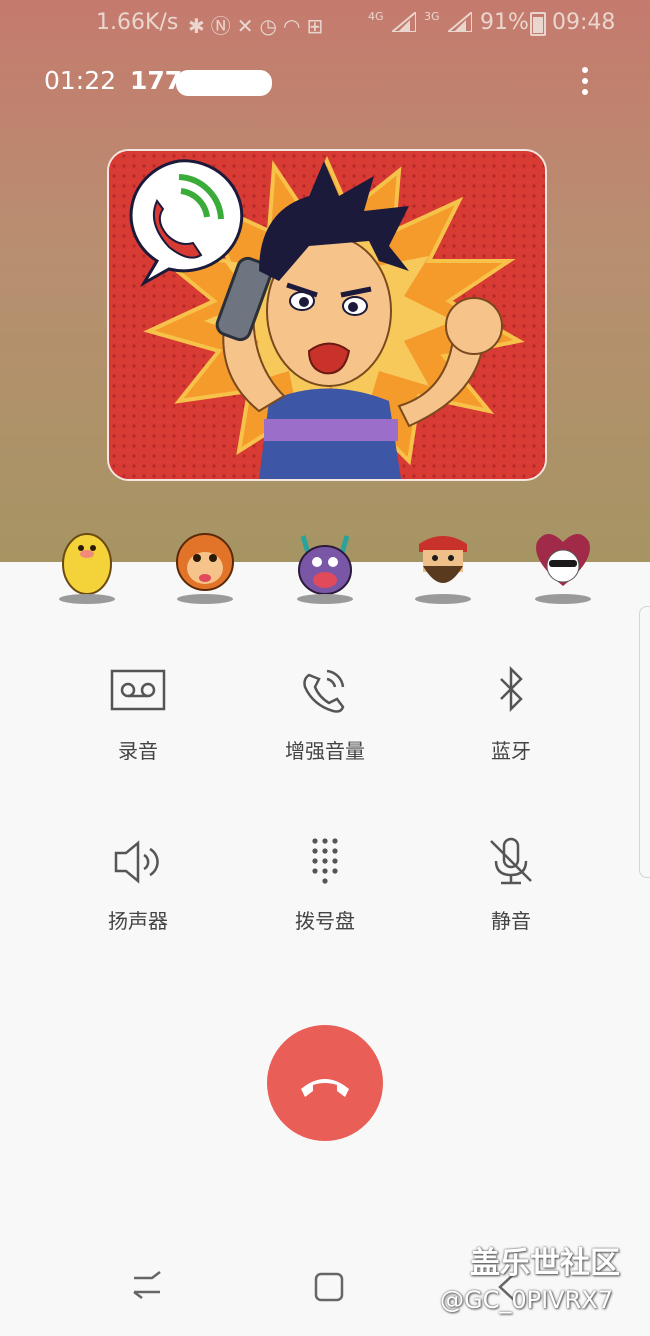 The width and height of the screenshot is (650, 1336). I want to click on dialpad-label: 拨号盘, so click(325, 921).